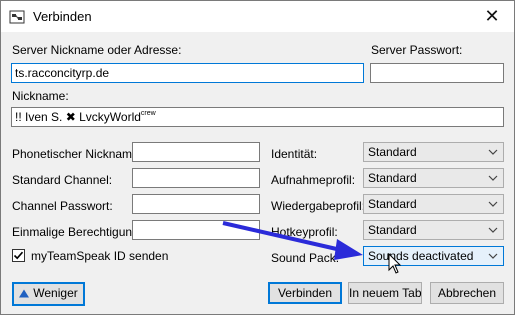  What do you see at coordinates (62, 16) in the screenshot?
I see `window-title: Verbinden` at bounding box center [62, 16].